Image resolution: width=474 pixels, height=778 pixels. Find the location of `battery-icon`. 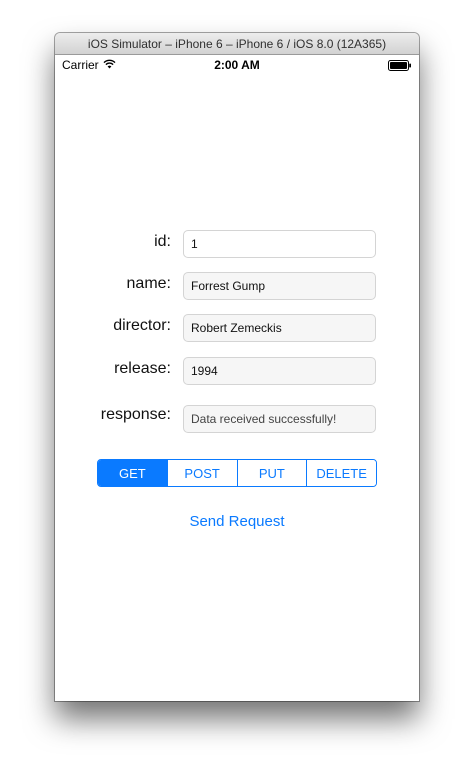

battery-icon is located at coordinates (399, 65).